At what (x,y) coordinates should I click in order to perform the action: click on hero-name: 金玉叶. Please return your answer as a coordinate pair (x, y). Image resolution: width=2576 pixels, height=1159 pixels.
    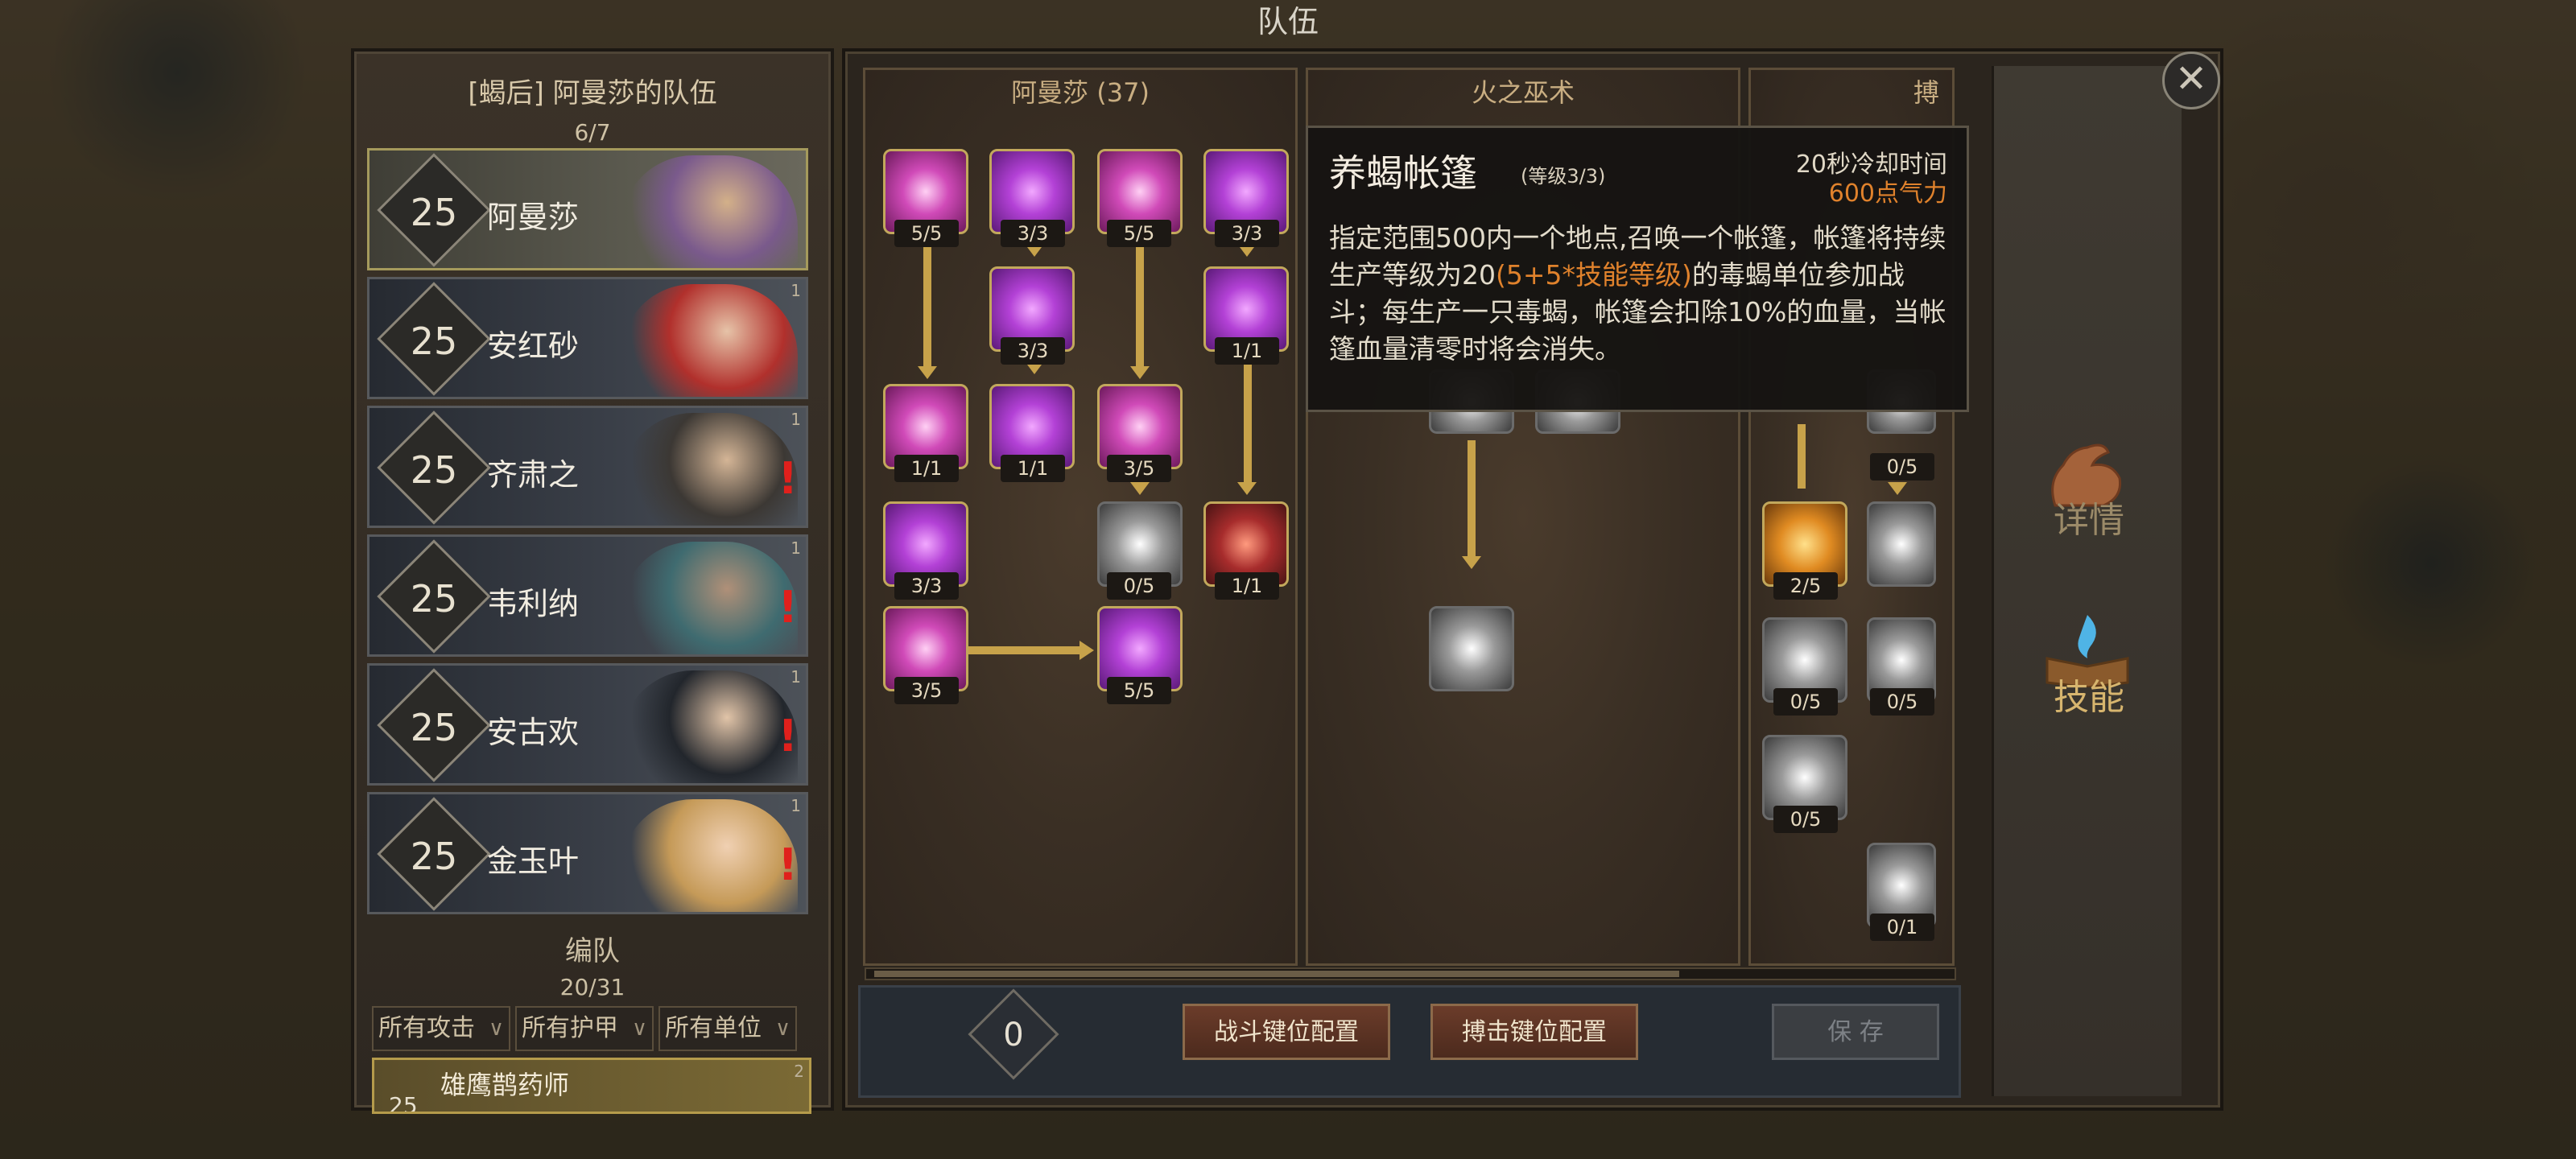
    Looking at the image, I should click on (533, 861).